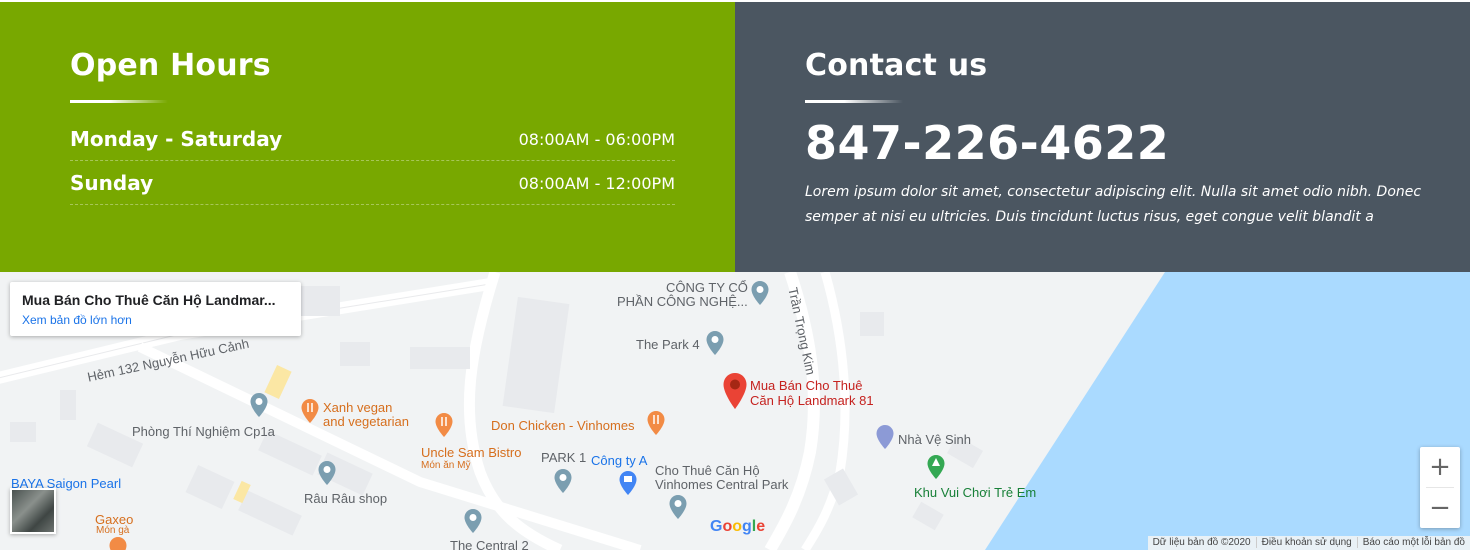 This screenshot has height=550, width=1470. Describe the element at coordinates (112, 183) in the screenshot. I see `hours-day: Sunday` at that location.